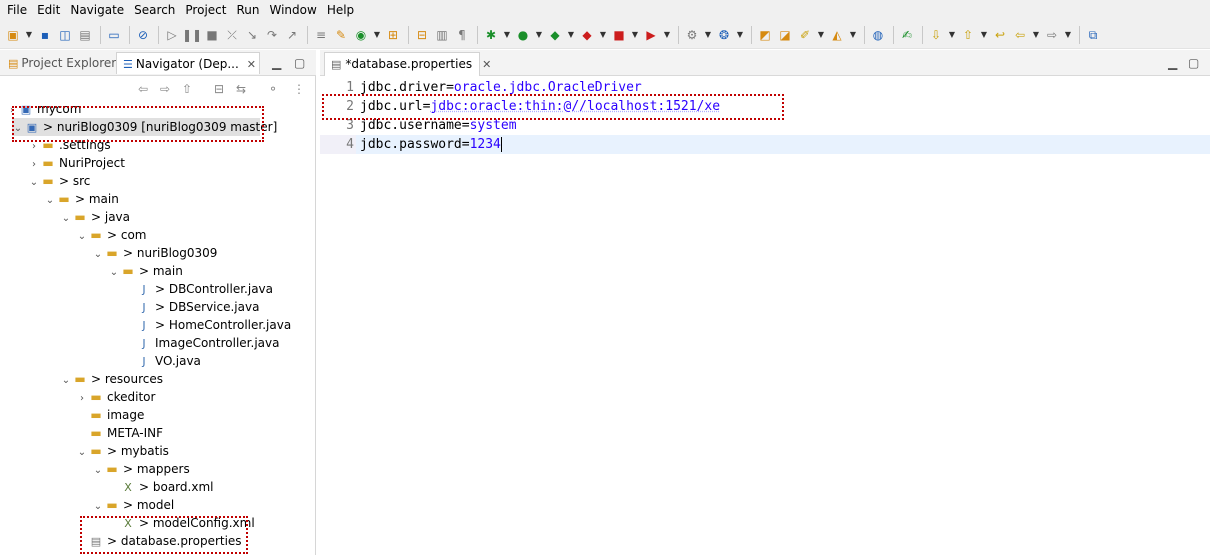 The height and width of the screenshot is (555, 1210). What do you see at coordinates (740, 35) in the screenshot?
I see `new-class-dropdown-icon: ▼` at bounding box center [740, 35].